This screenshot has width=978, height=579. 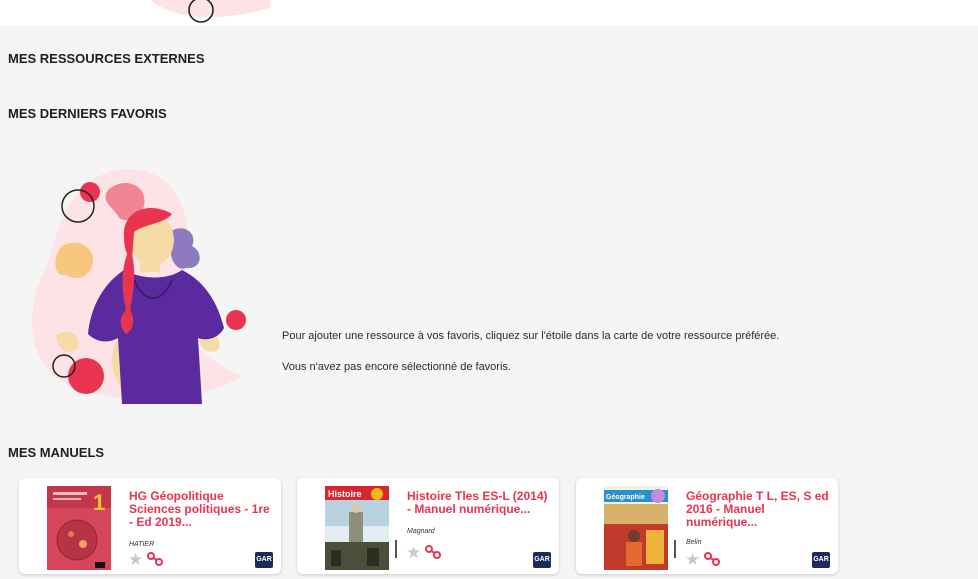 I want to click on manuals-title: MES MANUELS, so click(x=56, y=452).